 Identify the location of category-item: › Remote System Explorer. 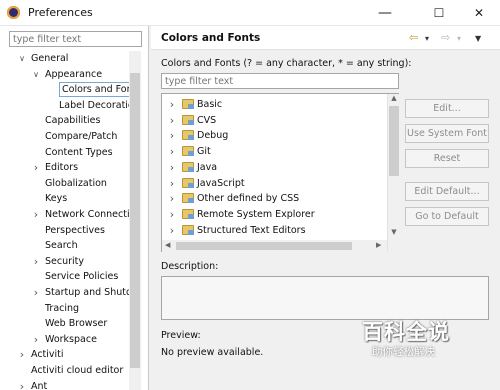
(274, 214).